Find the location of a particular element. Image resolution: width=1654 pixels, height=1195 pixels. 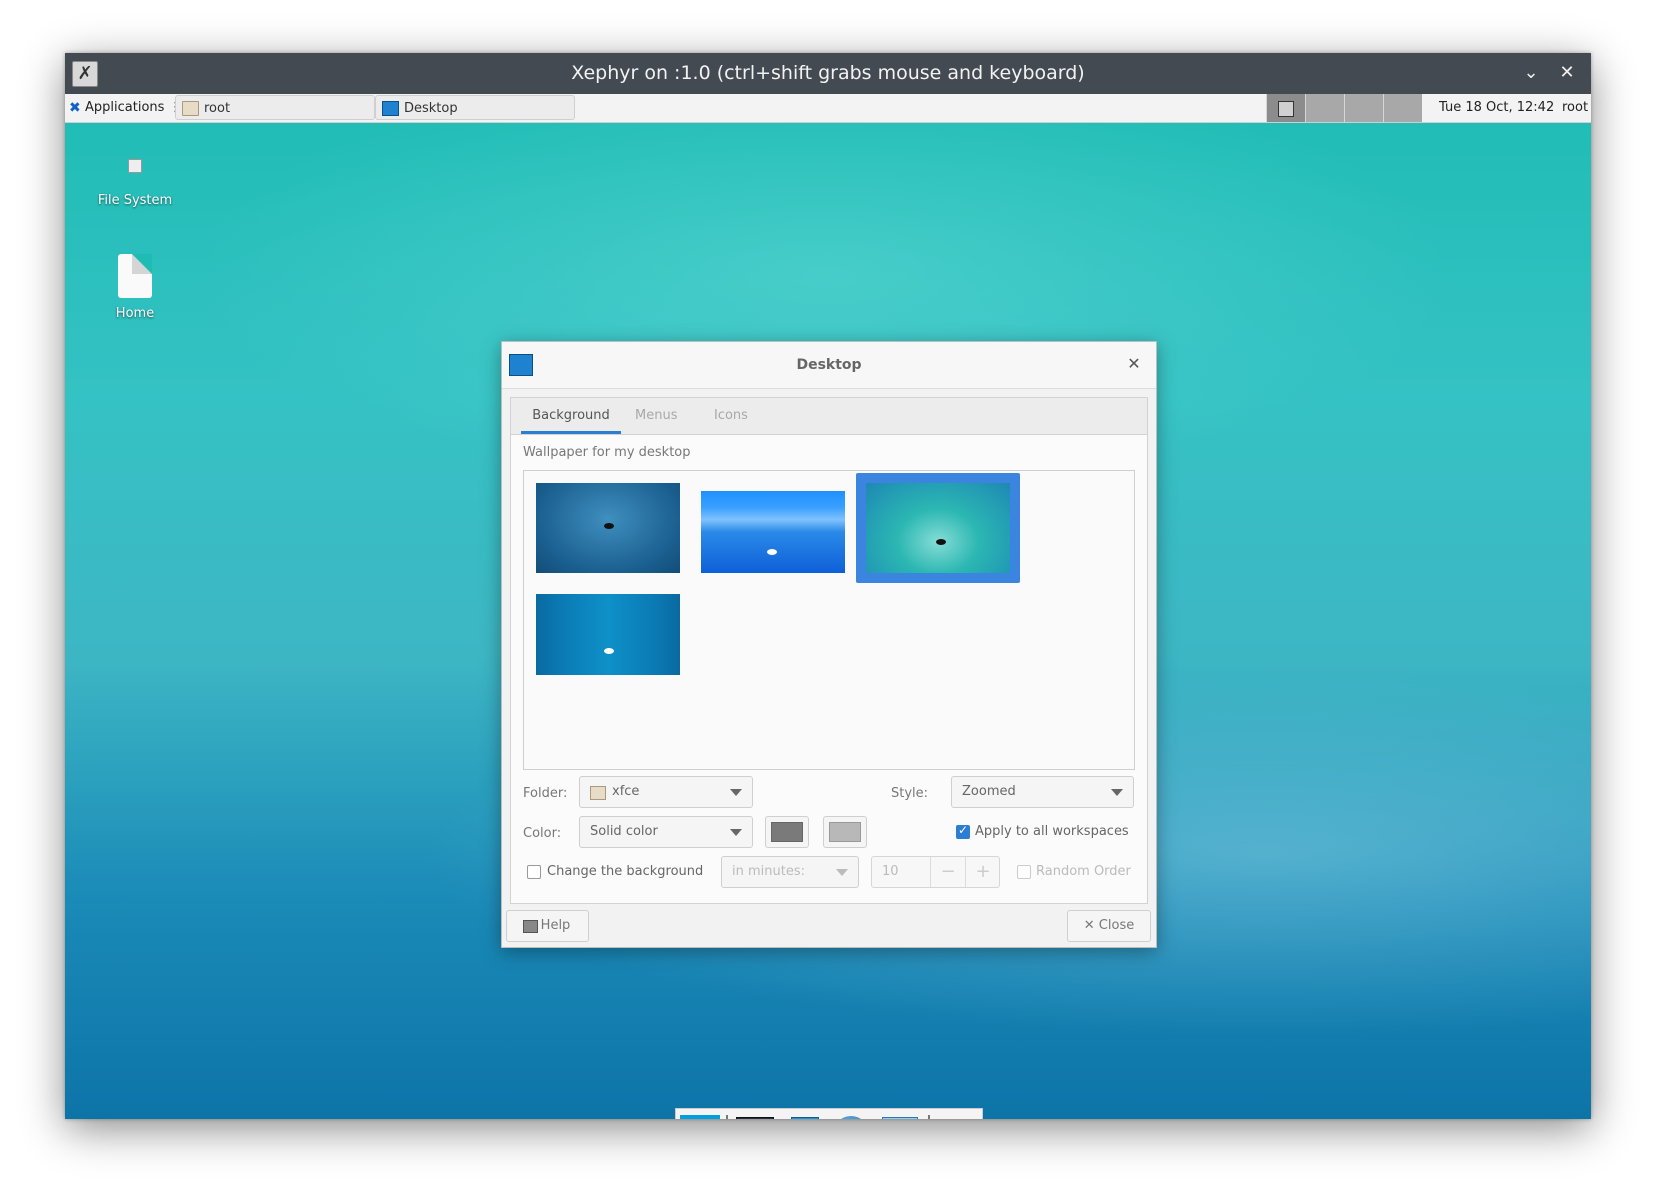

applications-label: Applications is located at coordinates (125, 107).